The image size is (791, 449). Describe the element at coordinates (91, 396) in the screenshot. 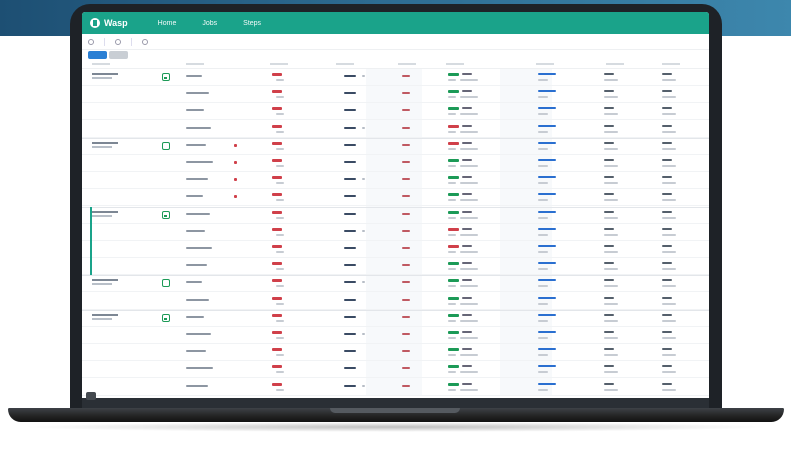

I see `corner-button` at that location.